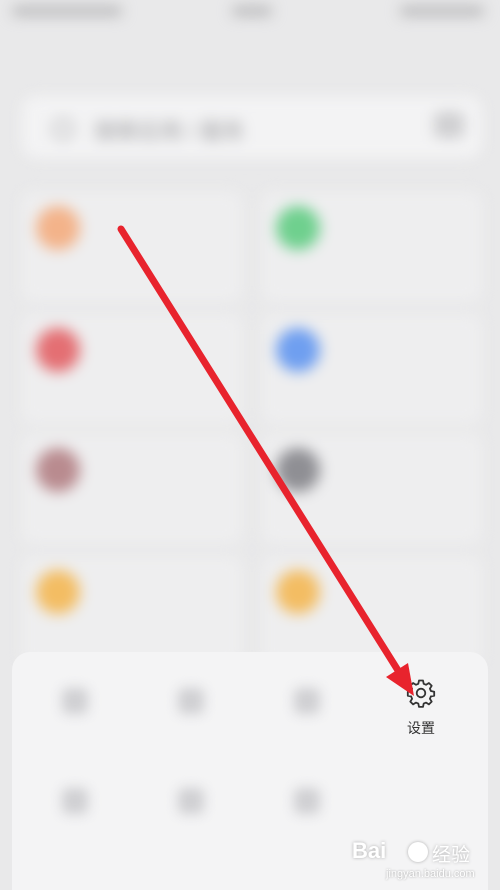 The width and height of the screenshot is (500, 890). Describe the element at coordinates (430, 874) in the screenshot. I see `watermark-url: jingyan.baidu.com` at that location.